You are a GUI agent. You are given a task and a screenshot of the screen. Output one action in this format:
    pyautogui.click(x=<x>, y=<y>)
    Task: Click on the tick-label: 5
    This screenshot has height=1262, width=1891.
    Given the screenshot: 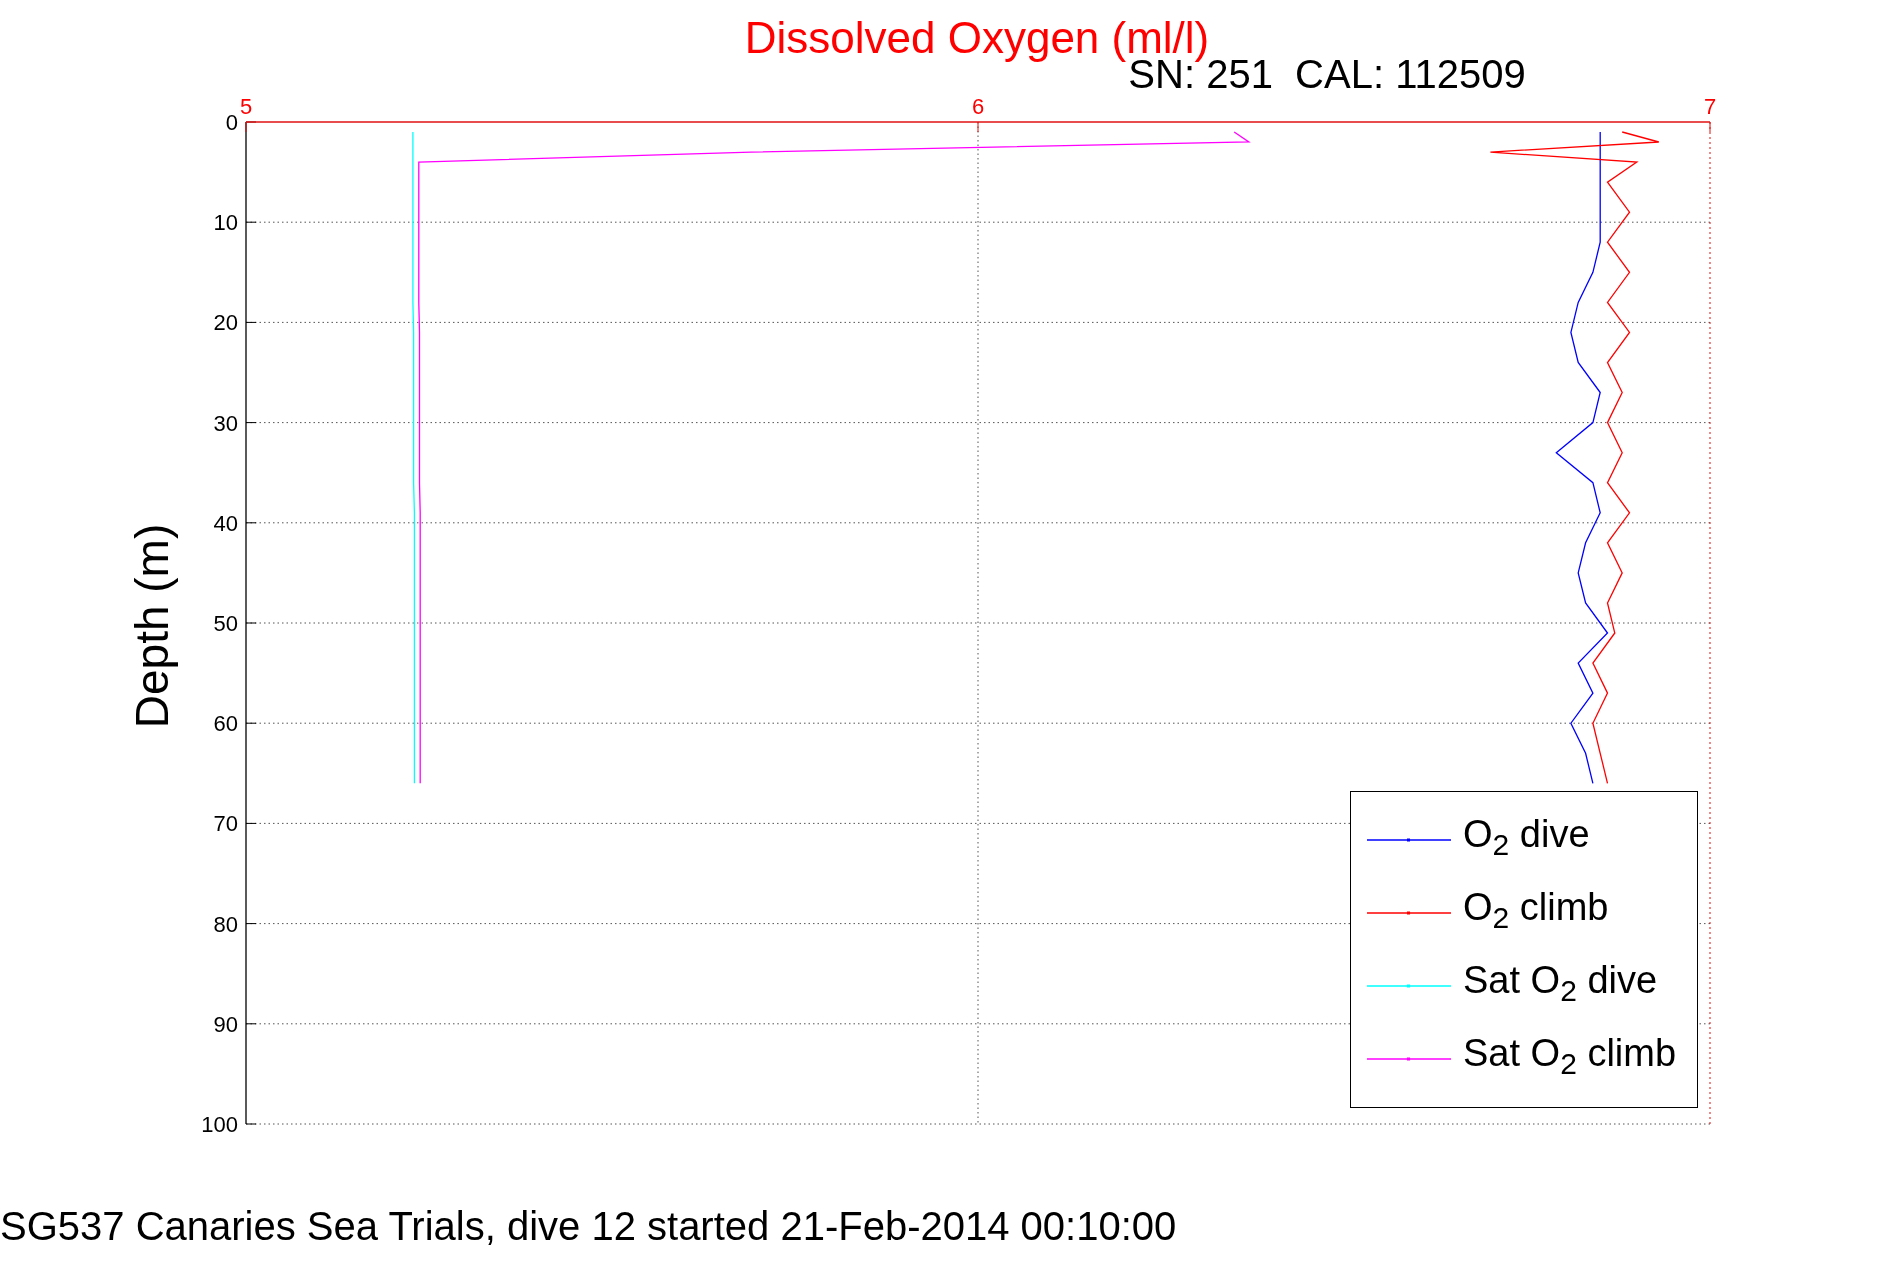 What is the action you would take?
    pyautogui.click(x=246, y=106)
    